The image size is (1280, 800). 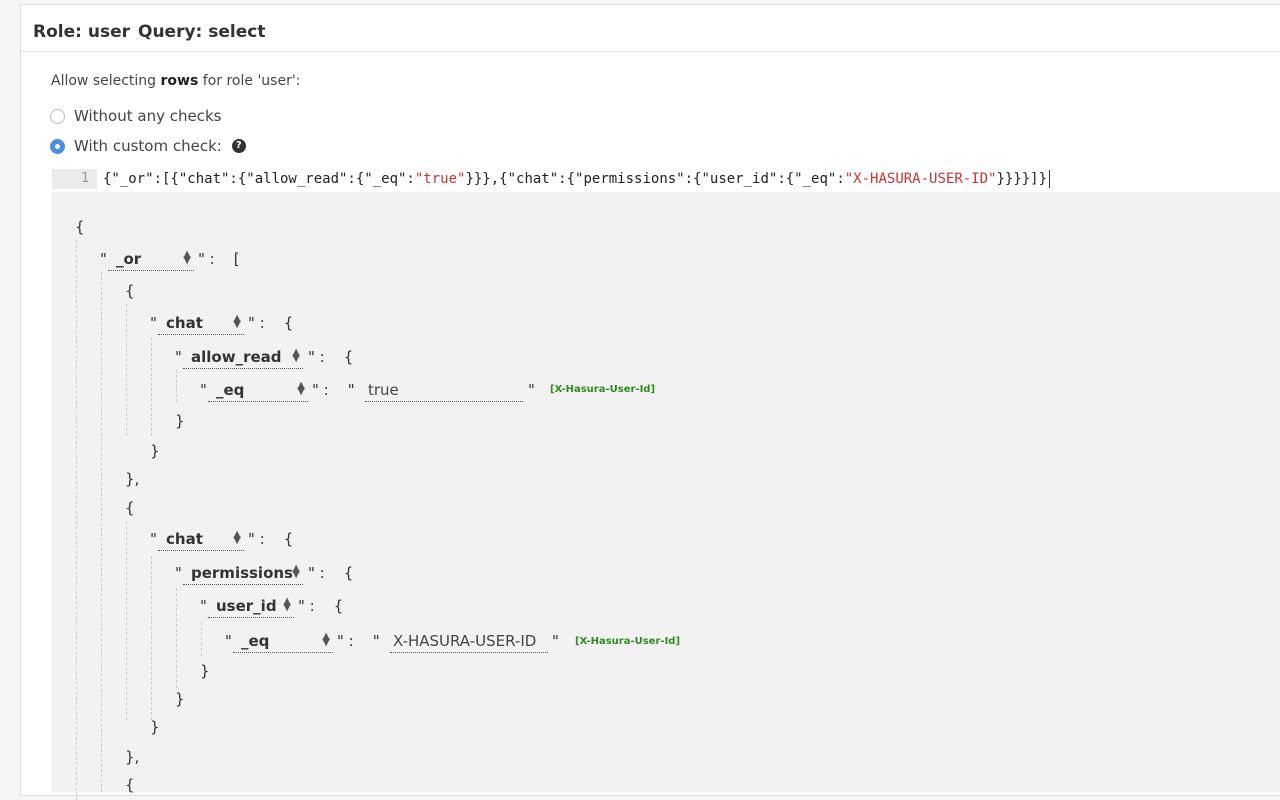 What do you see at coordinates (74, 179) in the screenshot?
I see `line-number: 1` at bounding box center [74, 179].